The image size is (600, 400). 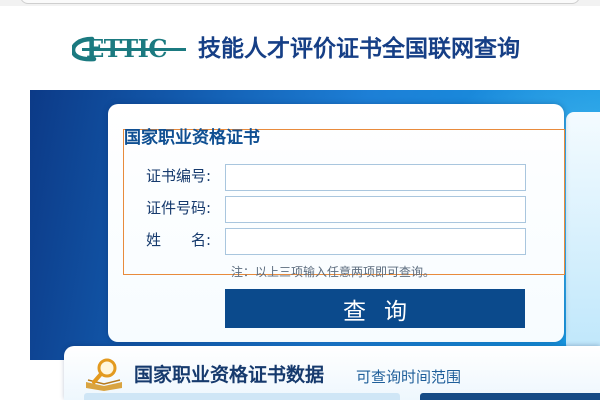 I want to click on name-label: 姓 名:, so click(x=179, y=240).